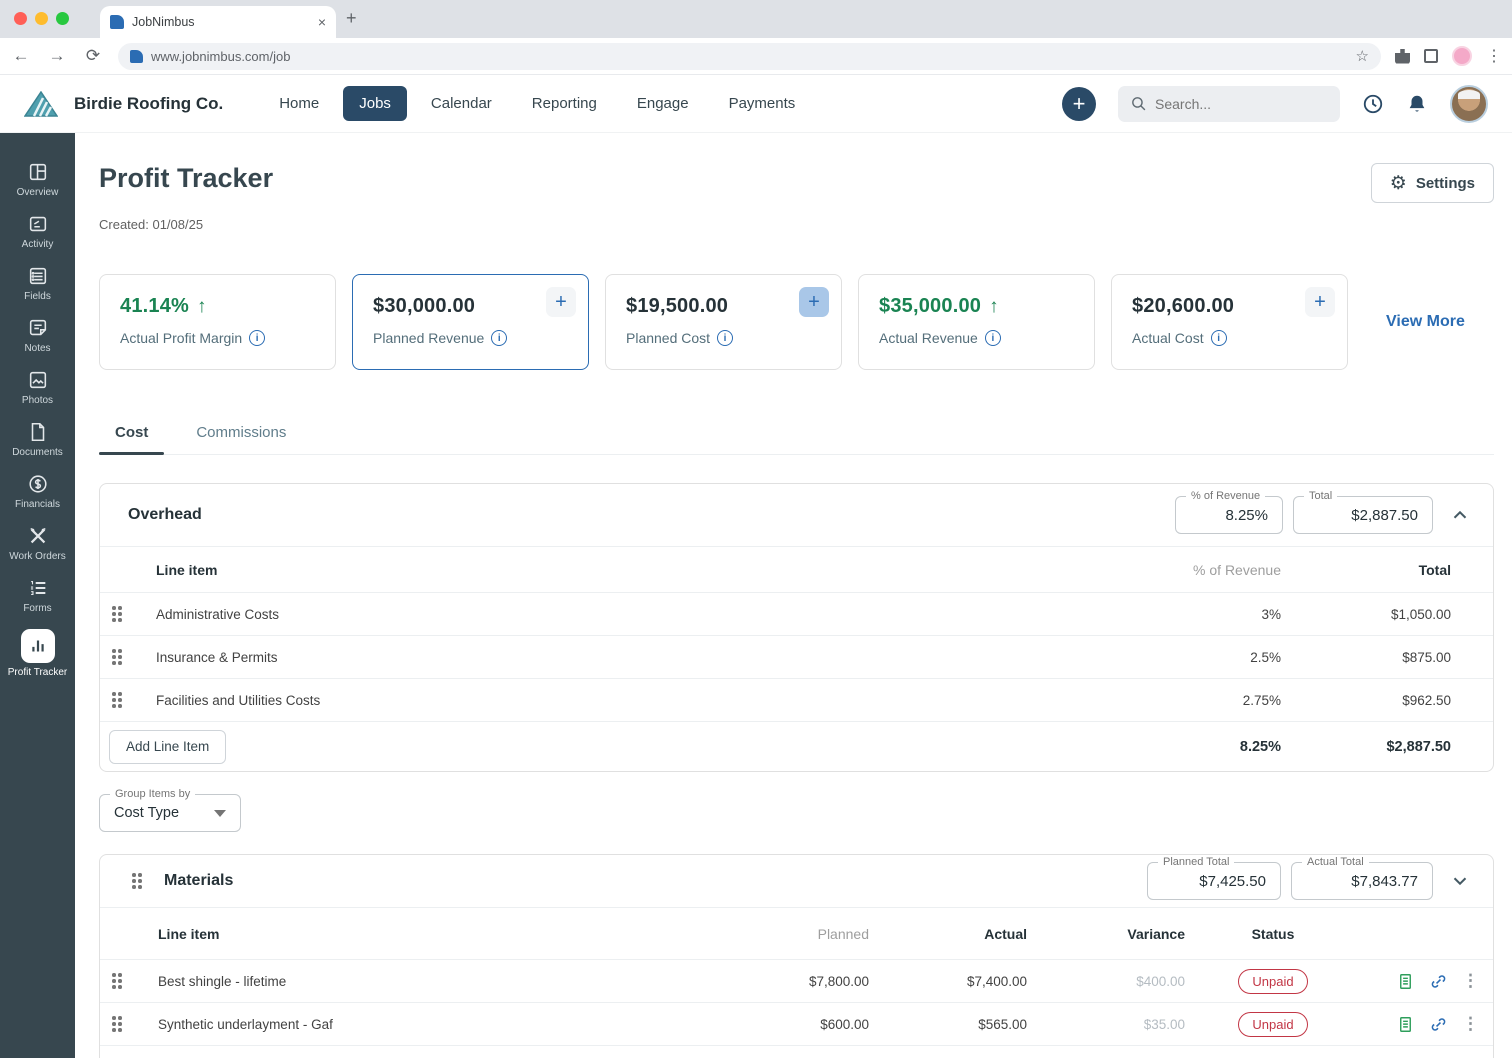  What do you see at coordinates (1273, 981) in the screenshot?
I see `status-badge: Unpaid` at bounding box center [1273, 981].